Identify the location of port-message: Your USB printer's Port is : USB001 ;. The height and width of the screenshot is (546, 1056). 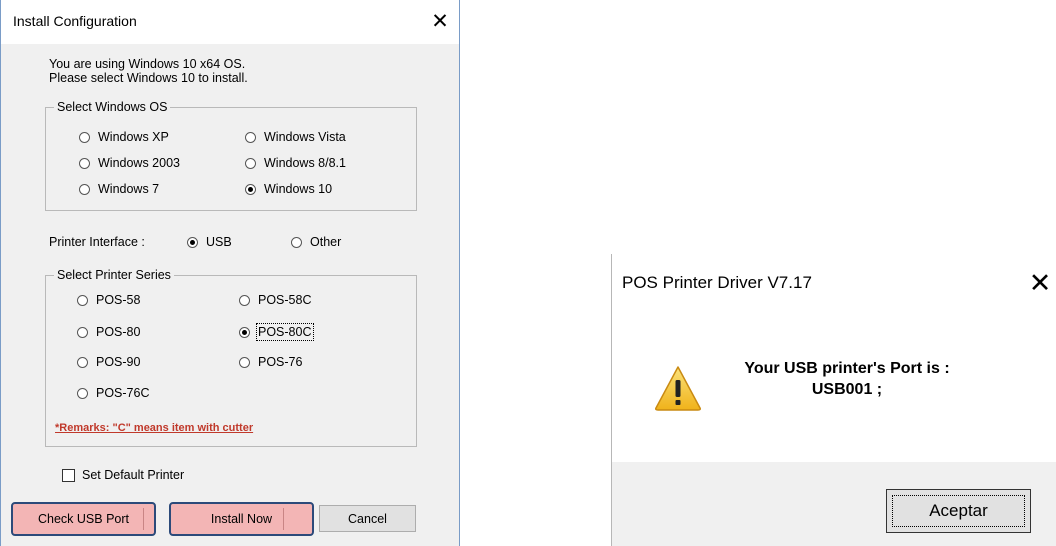
(847, 379).